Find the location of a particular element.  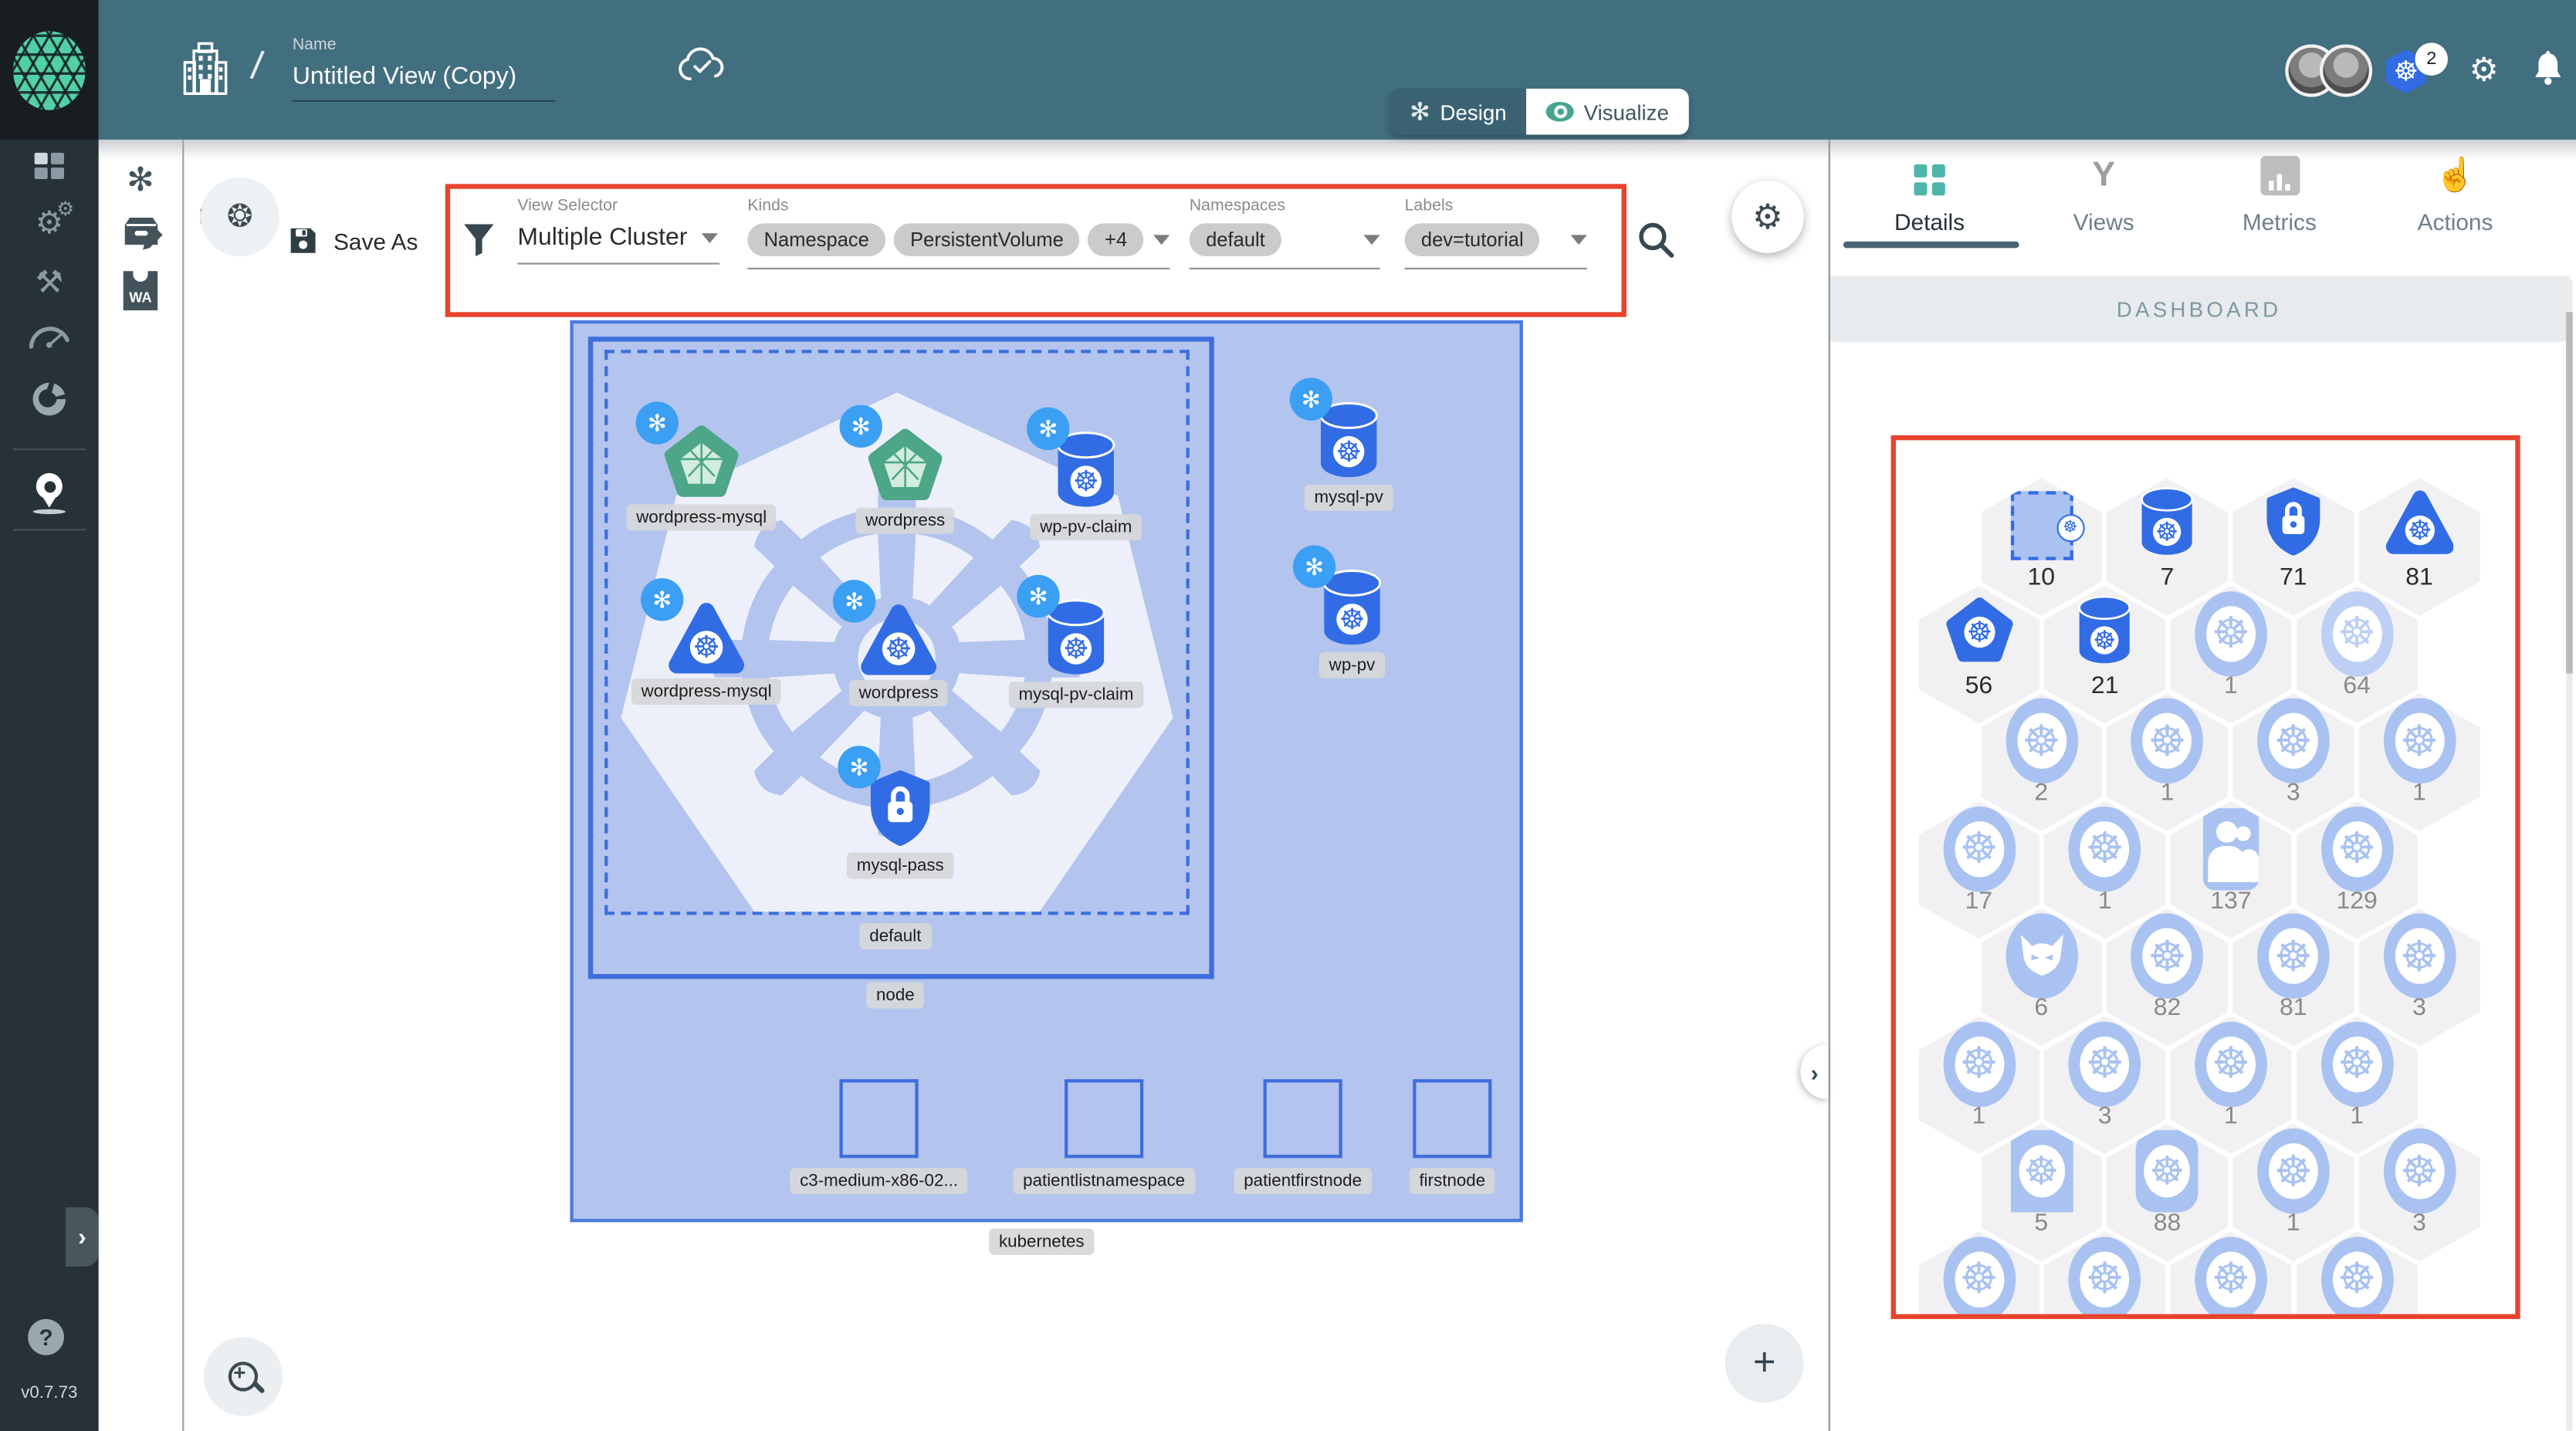

namespaces-field: Namespaces default is located at coordinates (1284, 233).